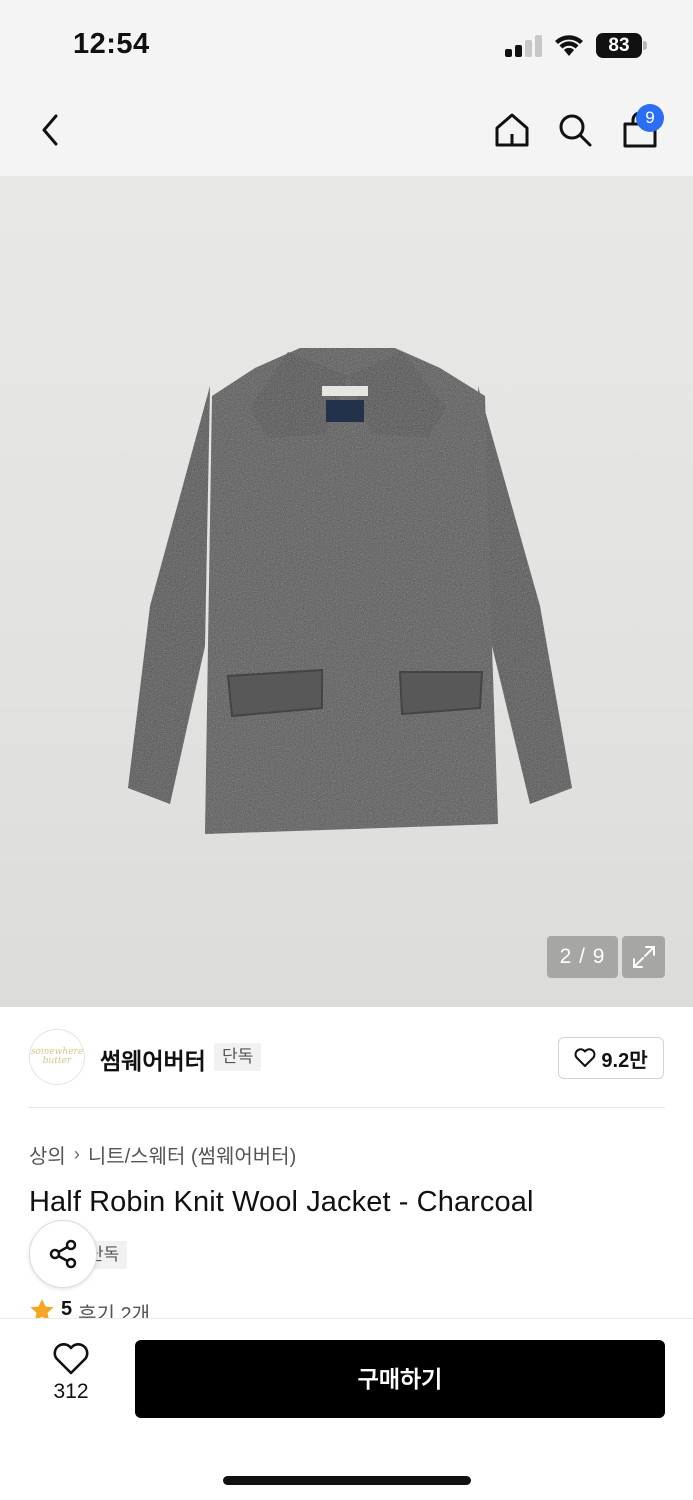  What do you see at coordinates (281, 1202) in the screenshot?
I see `product-title: Half Robin Knit Wool Jacket - Charcoal` at bounding box center [281, 1202].